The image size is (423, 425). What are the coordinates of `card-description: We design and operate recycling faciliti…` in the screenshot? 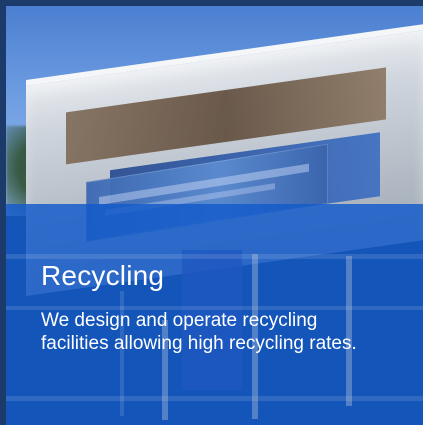 It's located at (199, 332).